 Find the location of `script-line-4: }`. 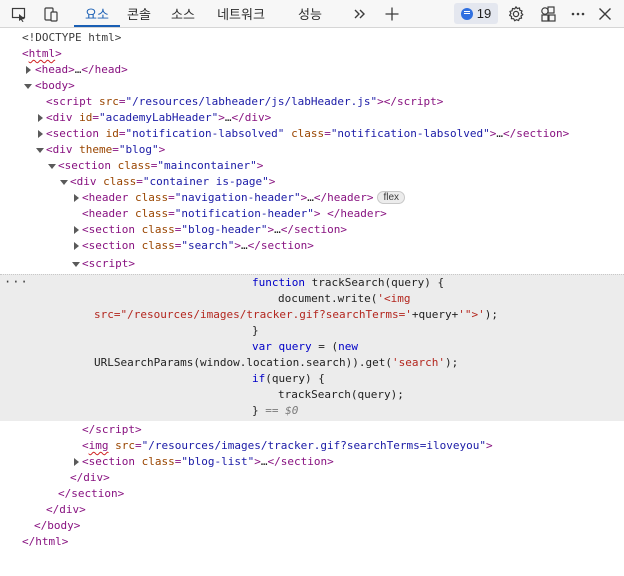

script-line-4: } is located at coordinates (255, 330).